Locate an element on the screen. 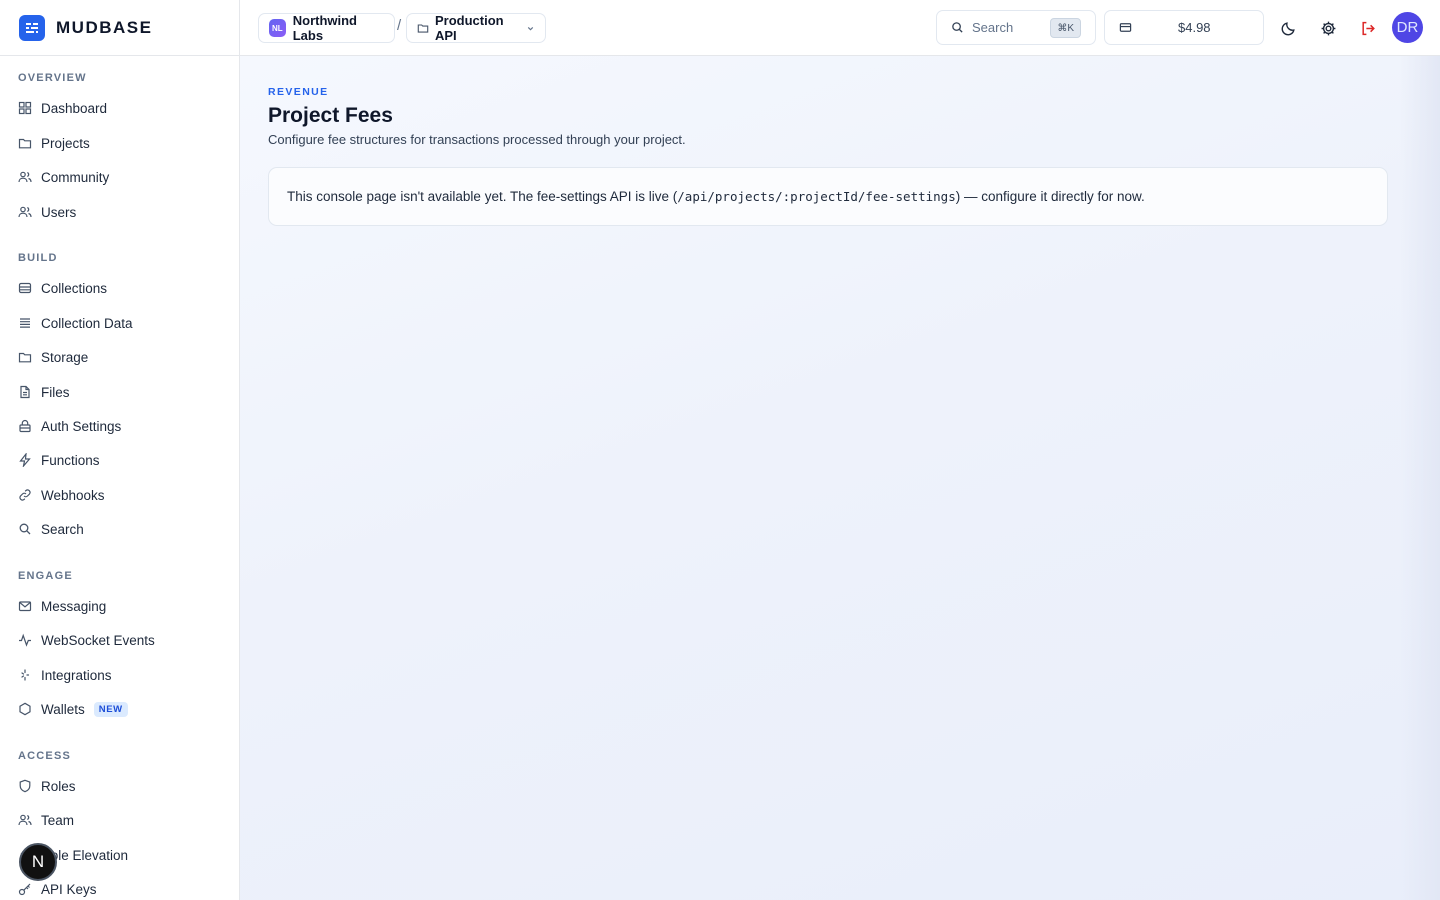 Image resolution: width=1440 pixels, height=900 pixels. sidebar-item-label: Collection Data is located at coordinates (87, 323).